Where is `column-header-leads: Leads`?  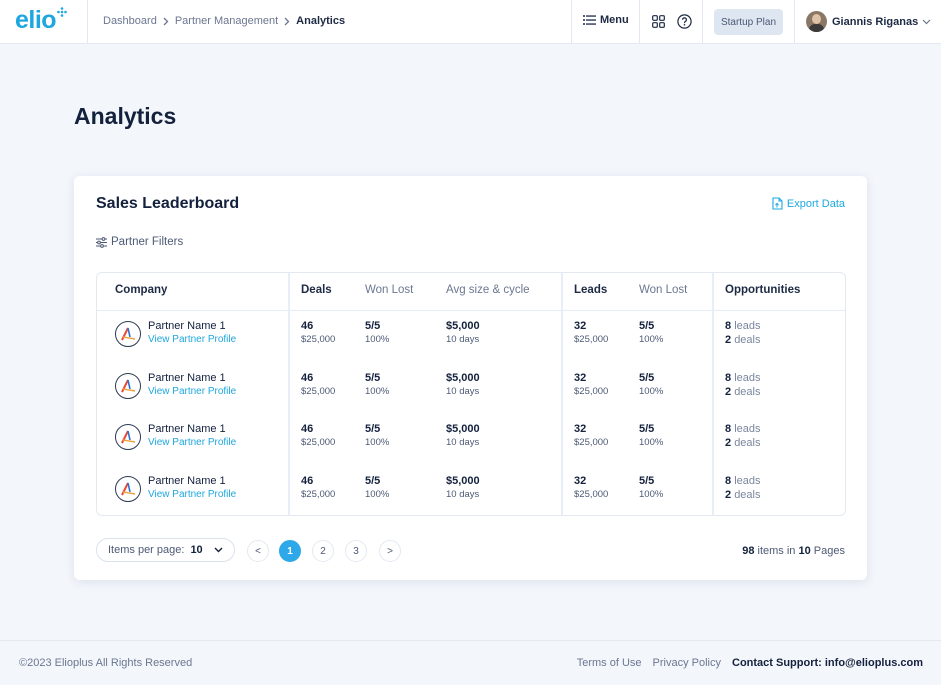
column-header-leads: Leads is located at coordinates (591, 290).